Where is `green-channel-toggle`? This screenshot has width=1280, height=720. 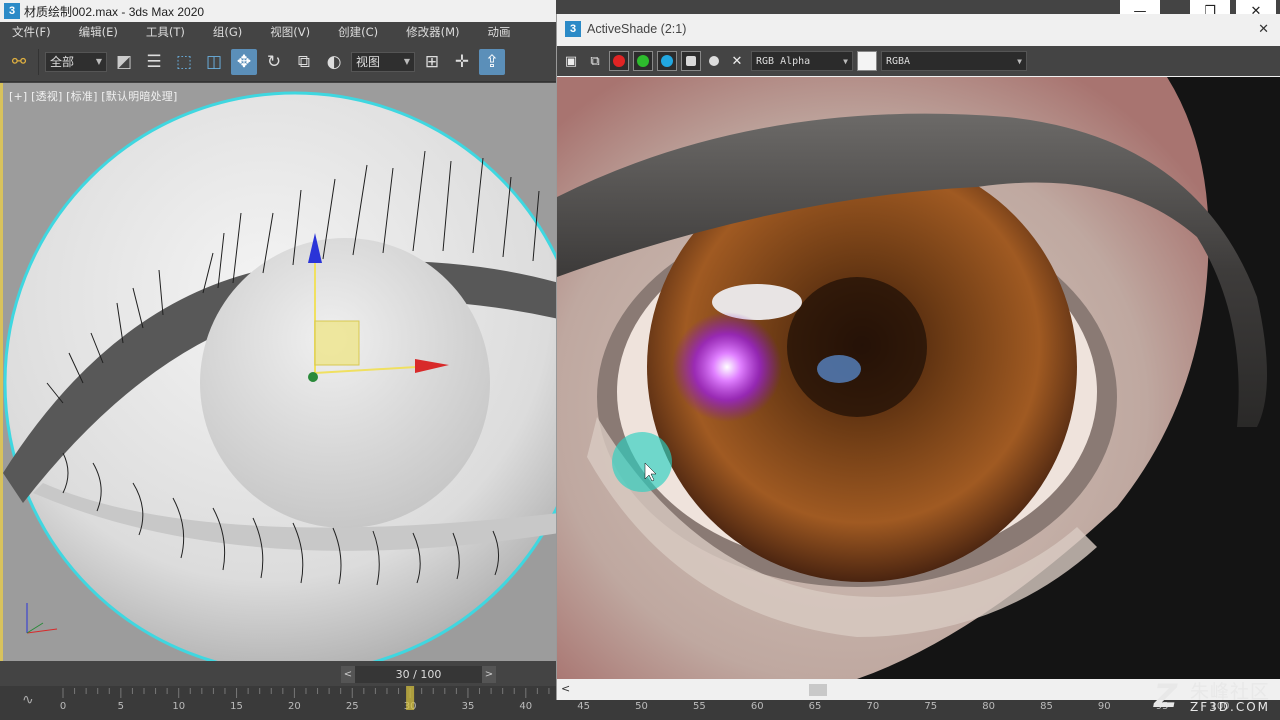
green-channel-toggle is located at coordinates (643, 61).